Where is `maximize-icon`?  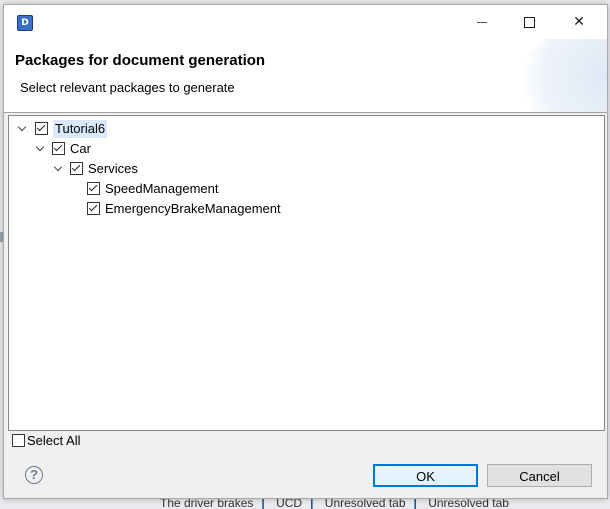 maximize-icon is located at coordinates (529, 22).